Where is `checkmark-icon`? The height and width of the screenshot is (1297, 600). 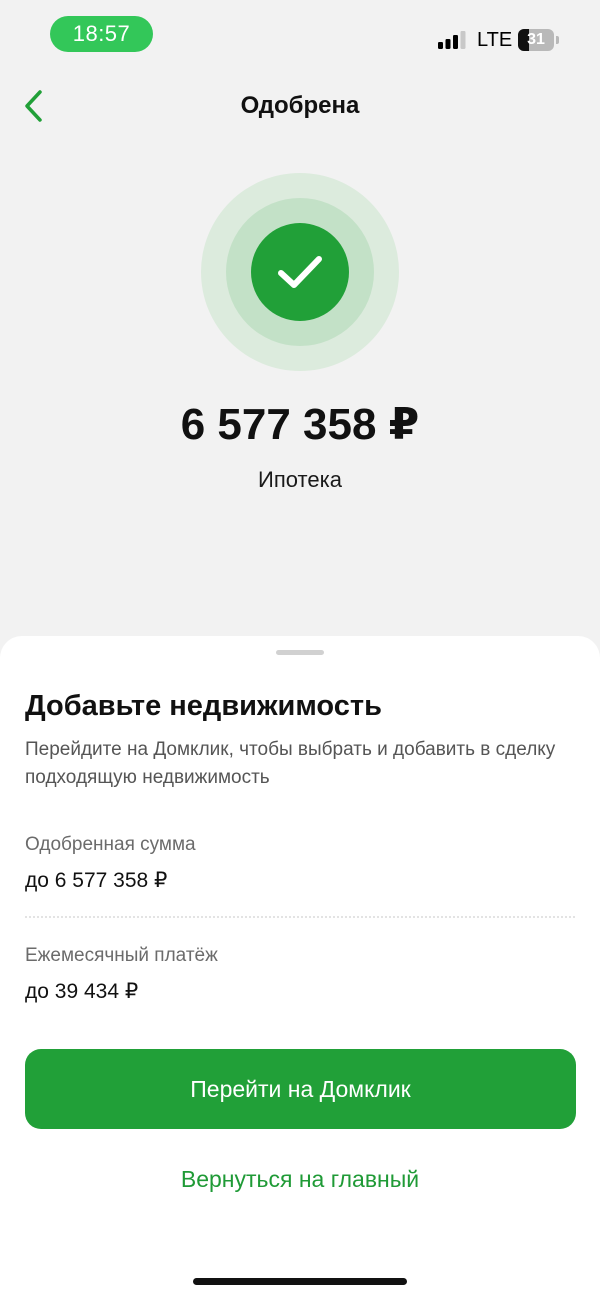 checkmark-icon is located at coordinates (300, 272).